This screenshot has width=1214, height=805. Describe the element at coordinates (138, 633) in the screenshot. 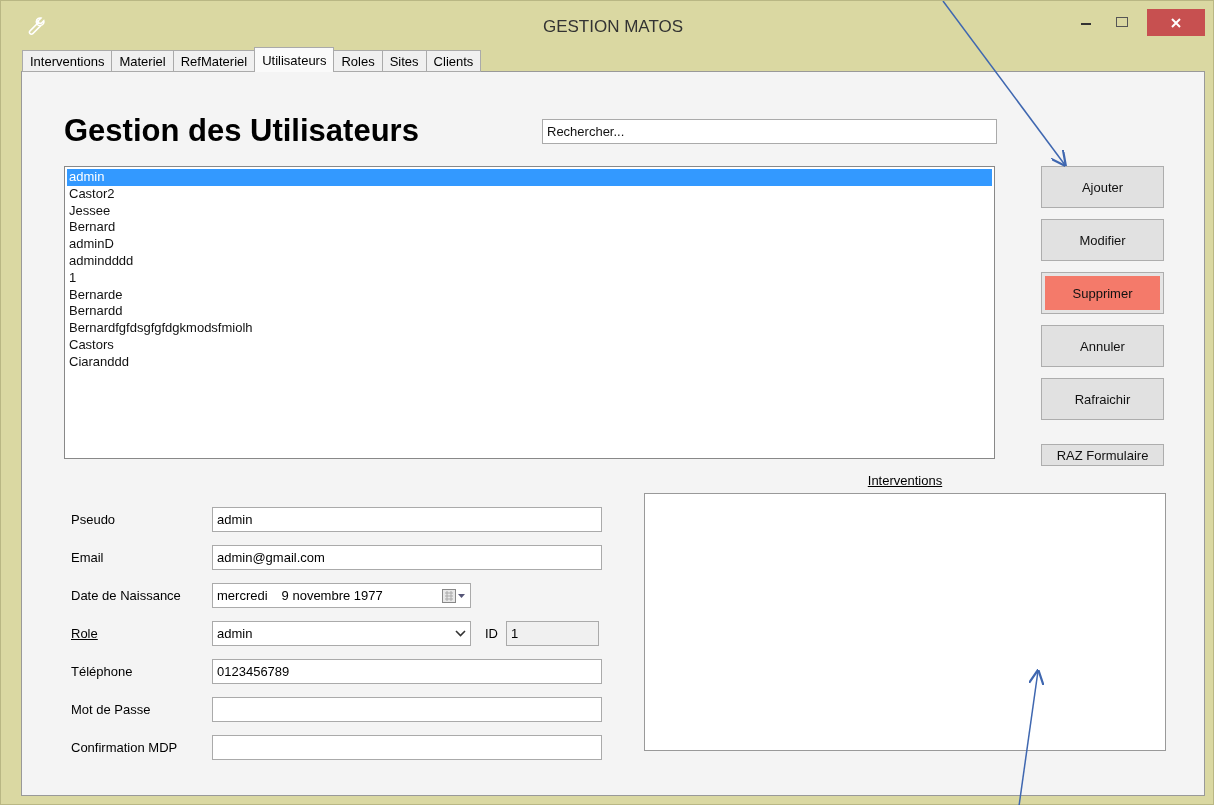

I see `field-link-label: Role` at that location.